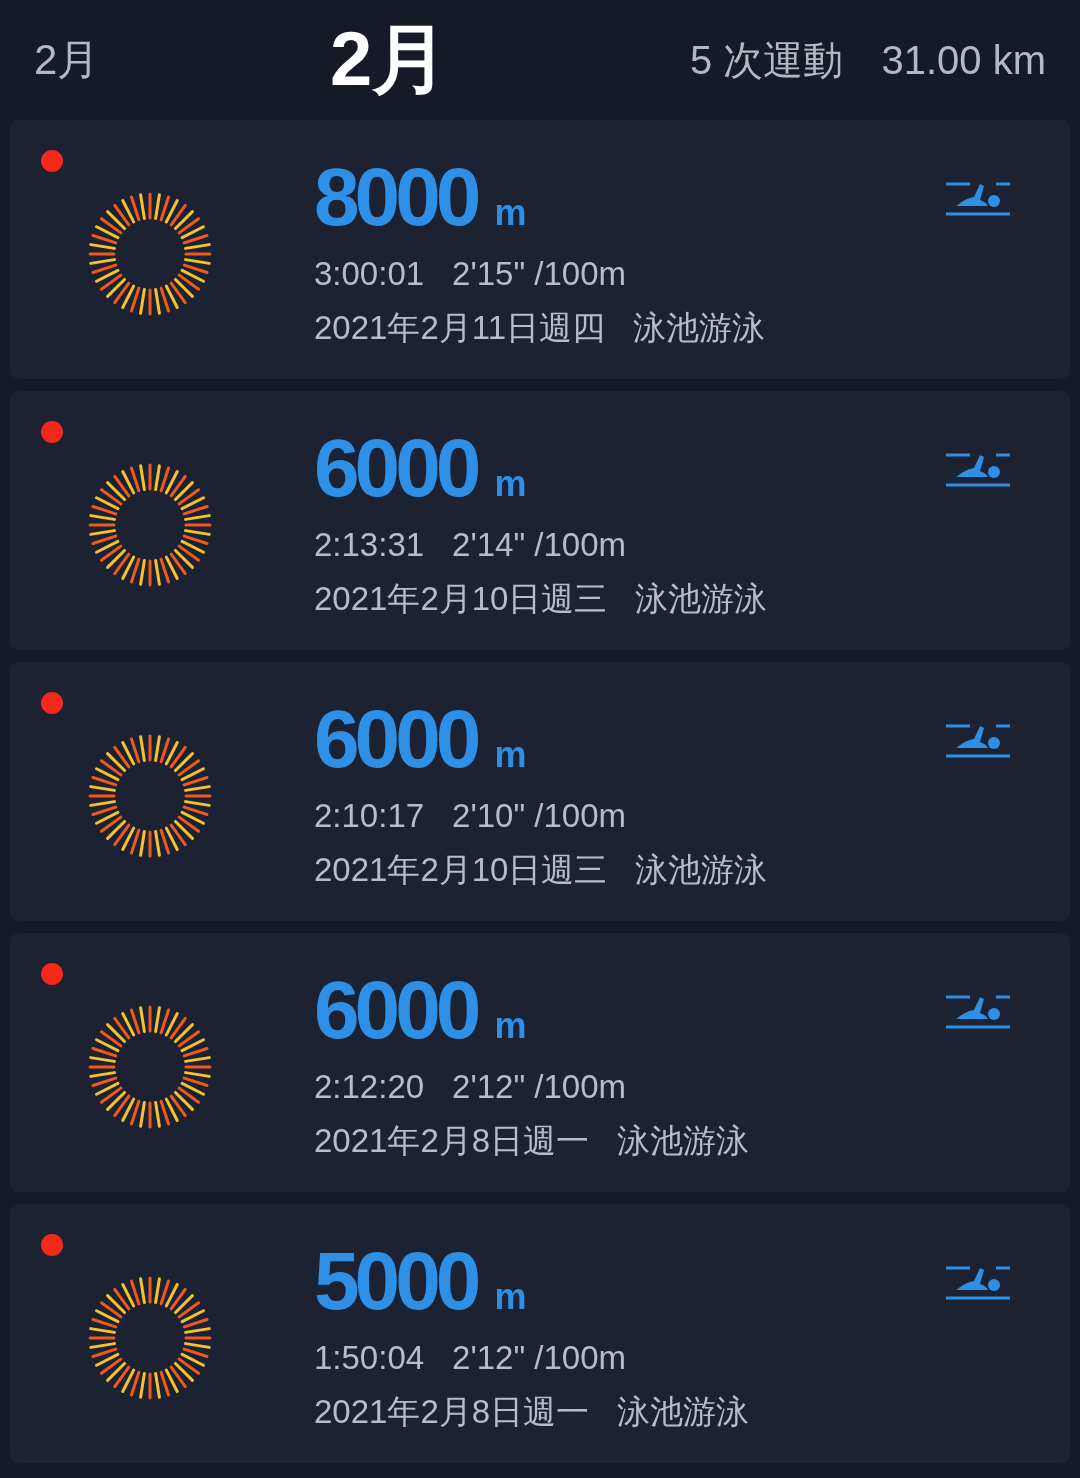 The height and width of the screenshot is (1478, 1080). I want to click on duration: 2:10:17, so click(369, 816).